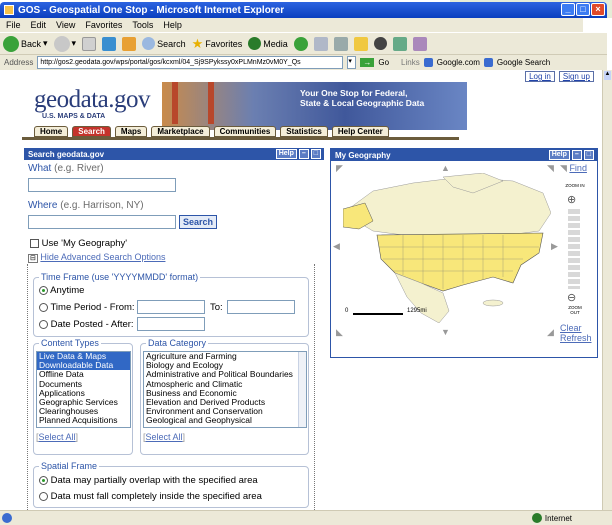 The height and width of the screenshot is (525, 612). Describe the element at coordinates (102, 185) in the screenshot. I see `what-input` at that location.